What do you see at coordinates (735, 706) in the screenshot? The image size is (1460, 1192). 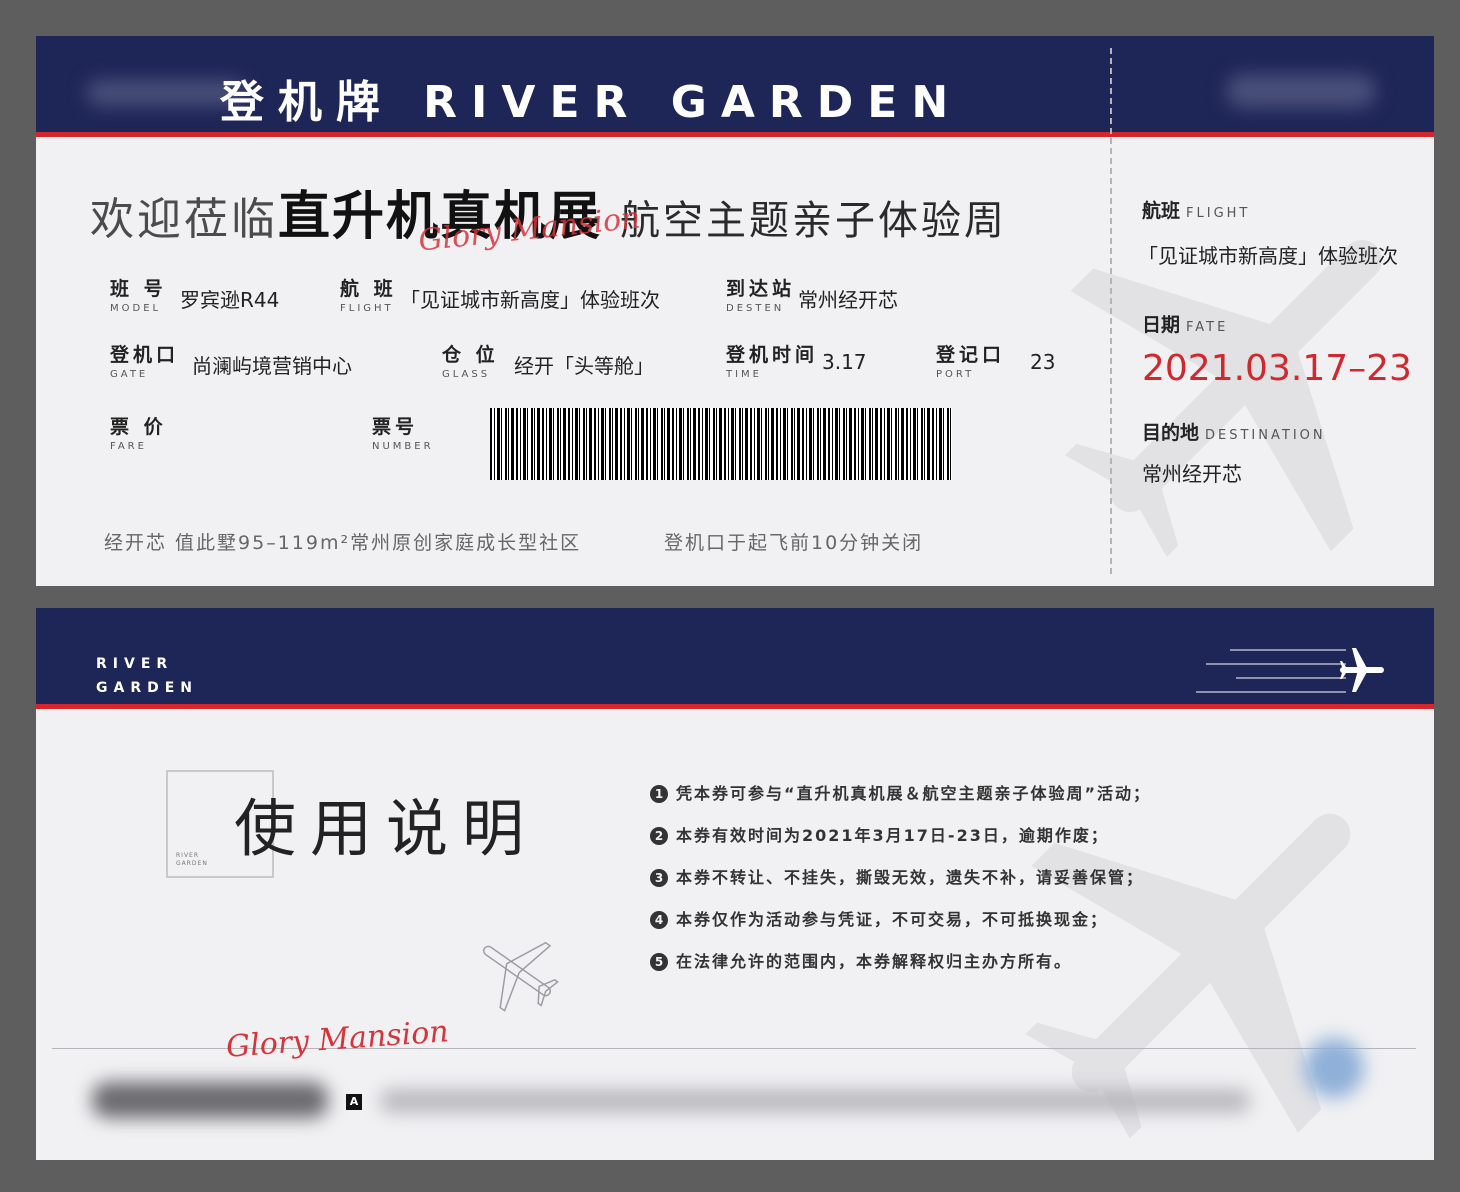 I see `back-red-stripe` at bounding box center [735, 706].